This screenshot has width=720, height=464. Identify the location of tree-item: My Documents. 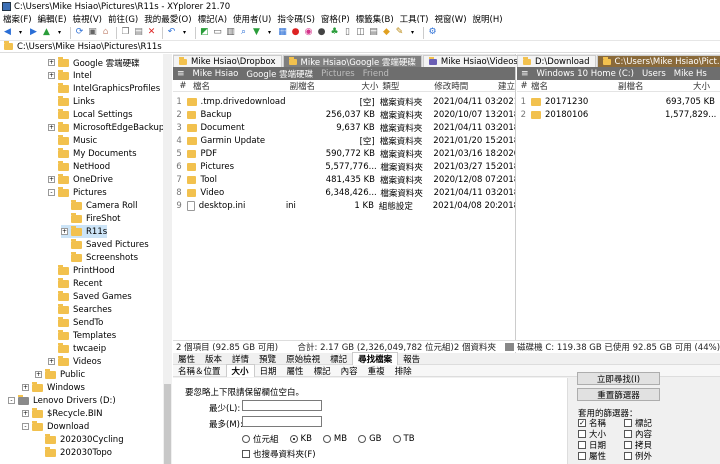
(92, 153).